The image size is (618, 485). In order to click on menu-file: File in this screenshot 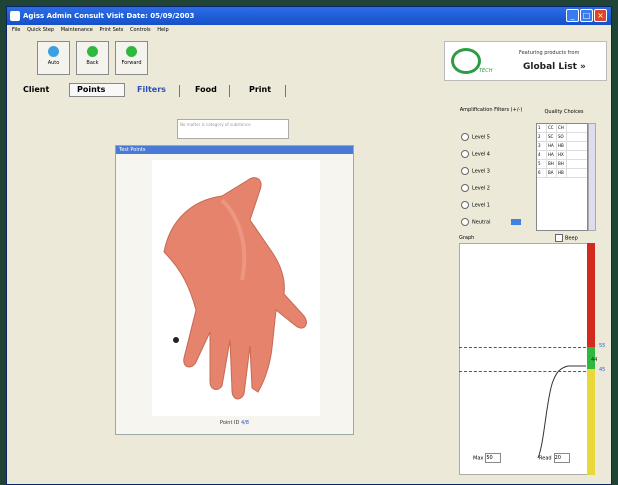, I will do `click(16, 30)`.